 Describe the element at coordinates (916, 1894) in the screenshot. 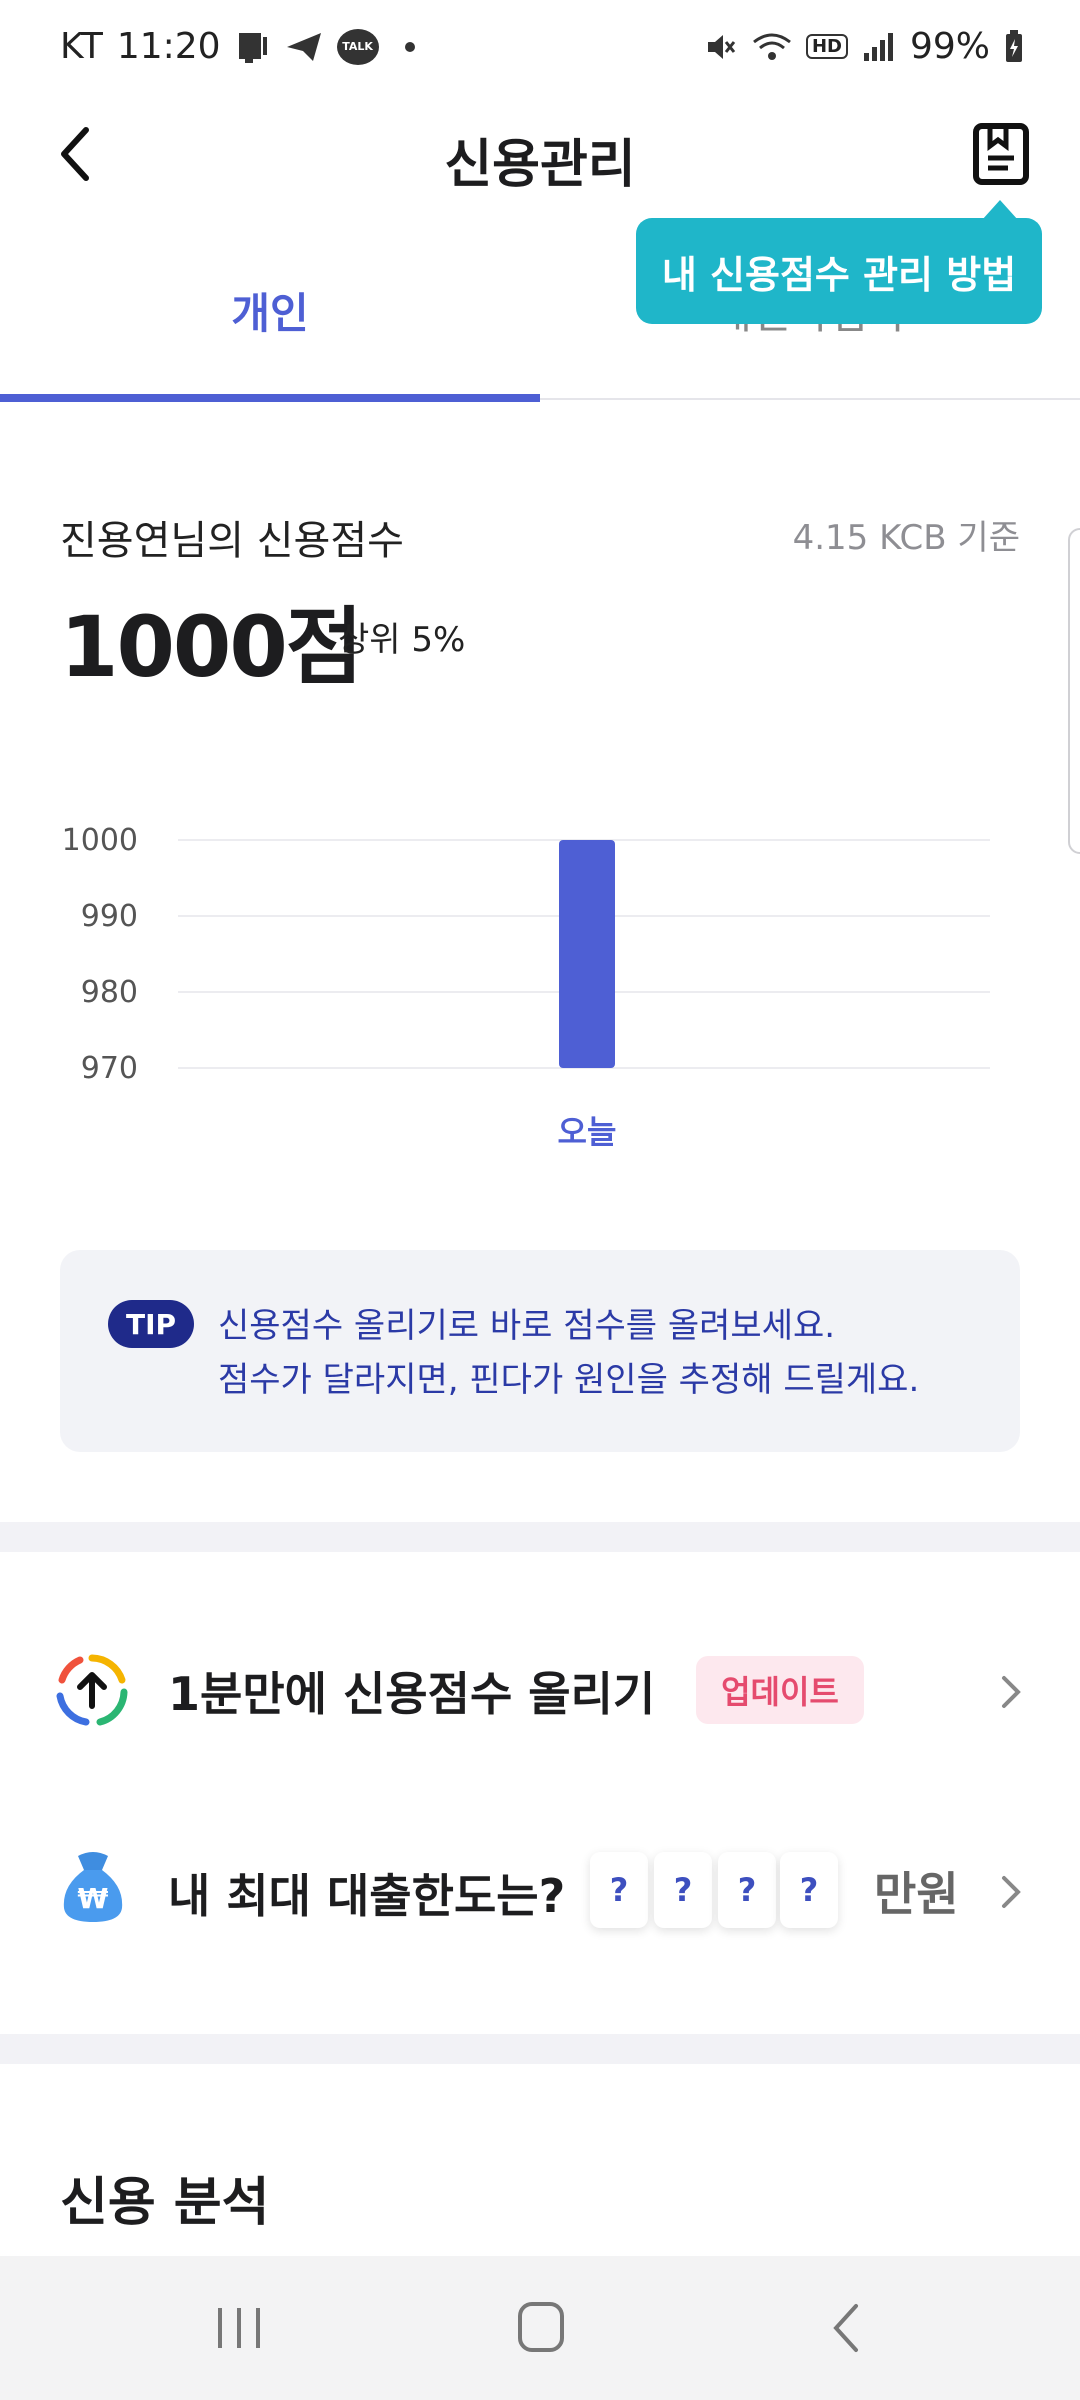

I see `loan-unit: 만원` at that location.